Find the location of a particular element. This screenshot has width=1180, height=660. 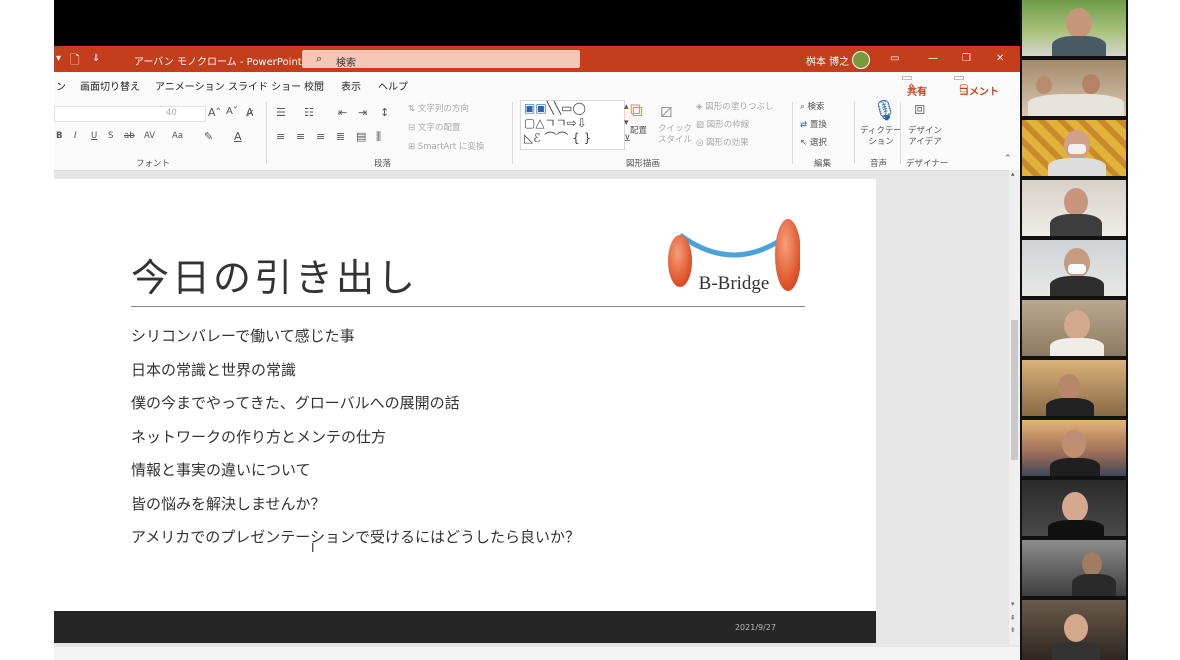

shrink-font-icon: A˅ is located at coordinates (232, 111).